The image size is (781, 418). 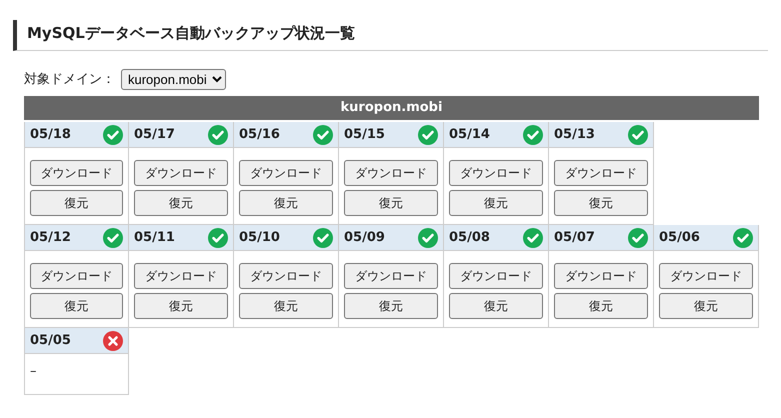 What do you see at coordinates (50, 135) in the screenshot?
I see `date-label: 05/18` at bounding box center [50, 135].